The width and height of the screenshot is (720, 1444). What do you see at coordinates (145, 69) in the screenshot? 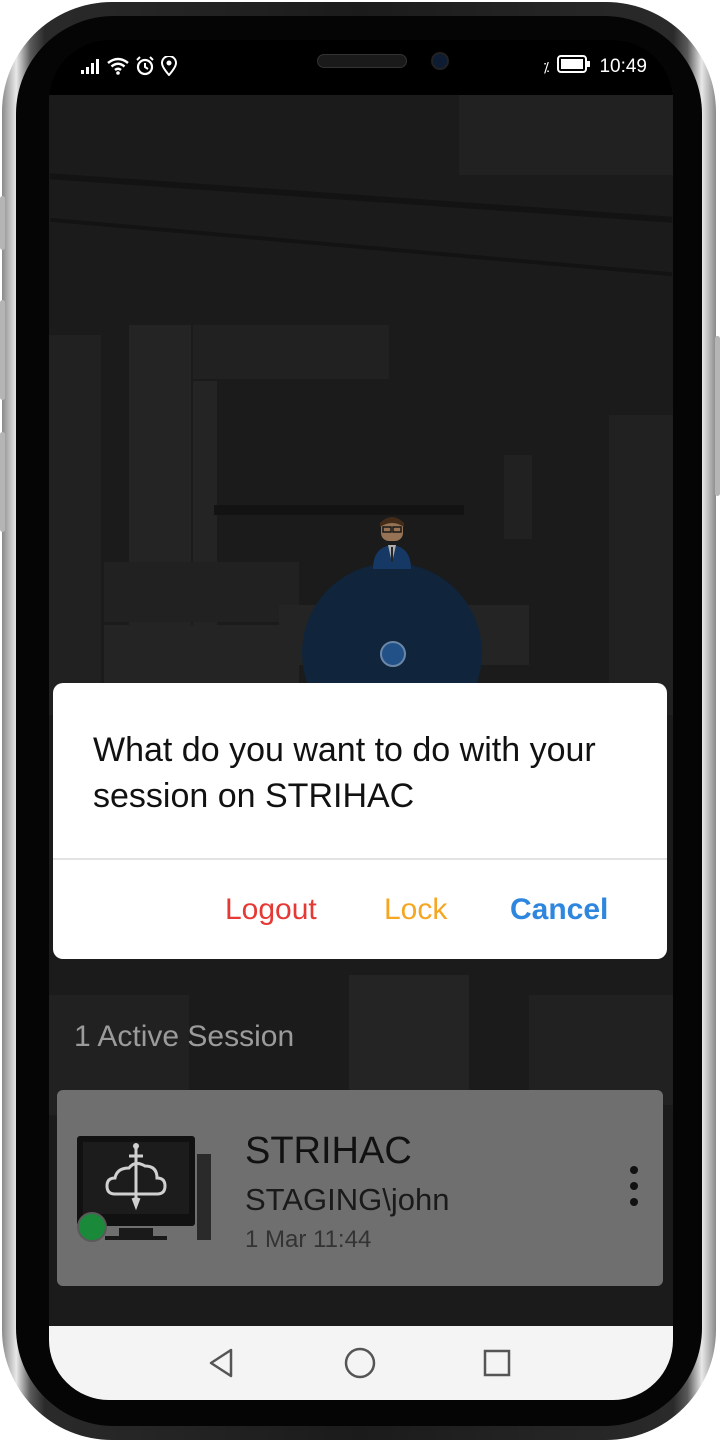
I see `alarm-icon` at bounding box center [145, 69].